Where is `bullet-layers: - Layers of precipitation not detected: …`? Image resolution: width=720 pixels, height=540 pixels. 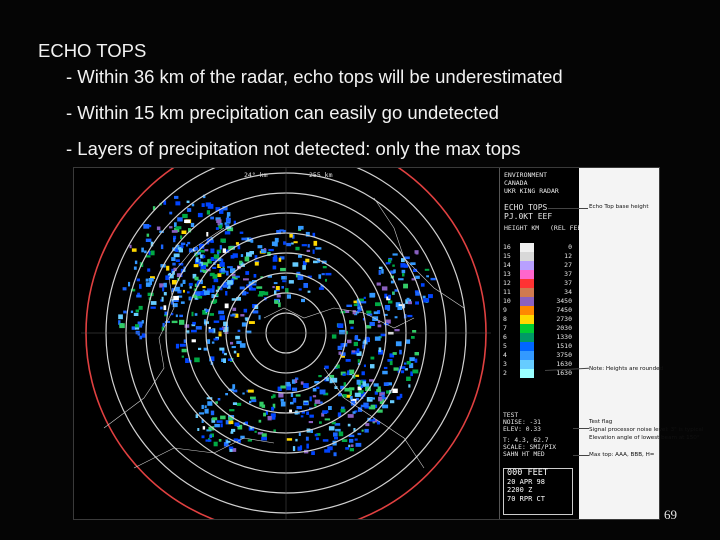 bullet-layers: - Layers of precipitation not detected: … is located at coordinates (293, 148).